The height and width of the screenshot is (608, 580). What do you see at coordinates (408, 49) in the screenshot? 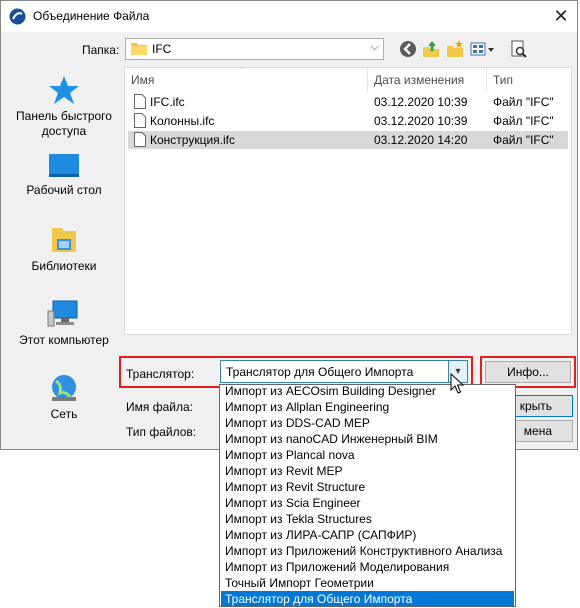
I see `back-icon` at bounding box center [408, 49].